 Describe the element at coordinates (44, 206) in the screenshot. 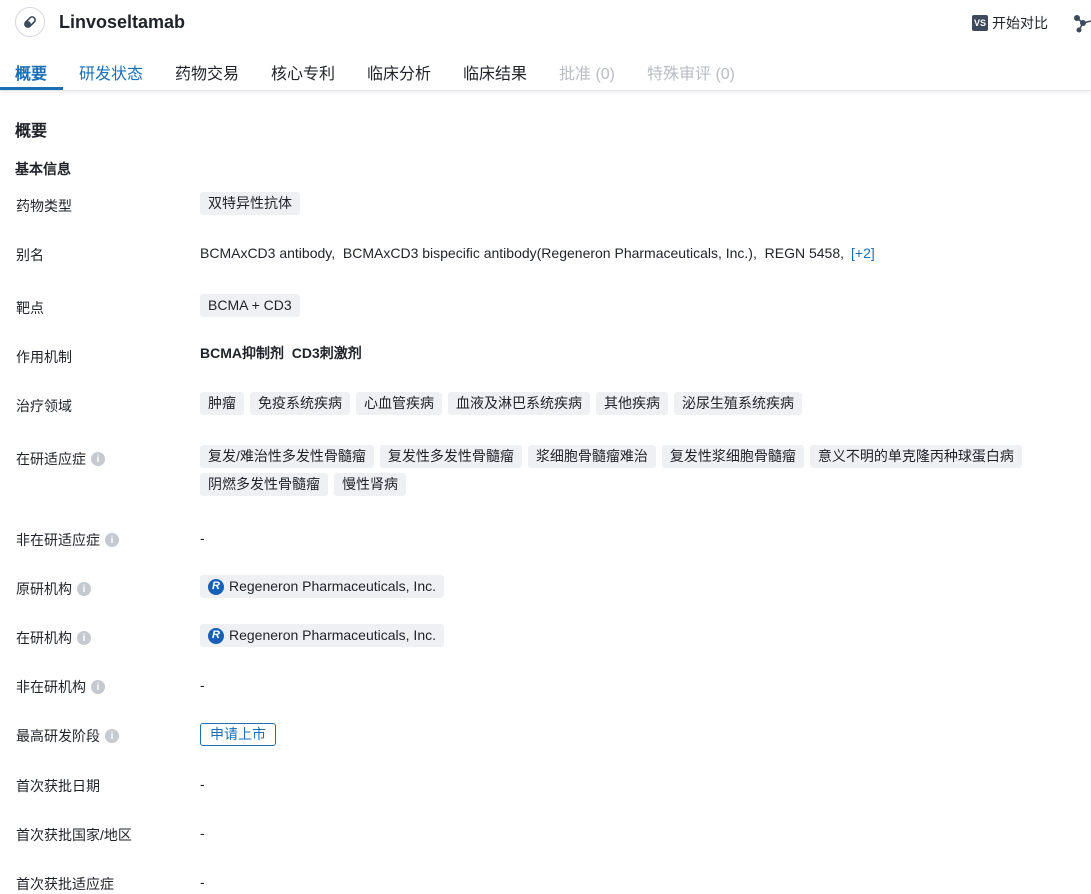

I see `drug-type-label: 药物类型` at that location.